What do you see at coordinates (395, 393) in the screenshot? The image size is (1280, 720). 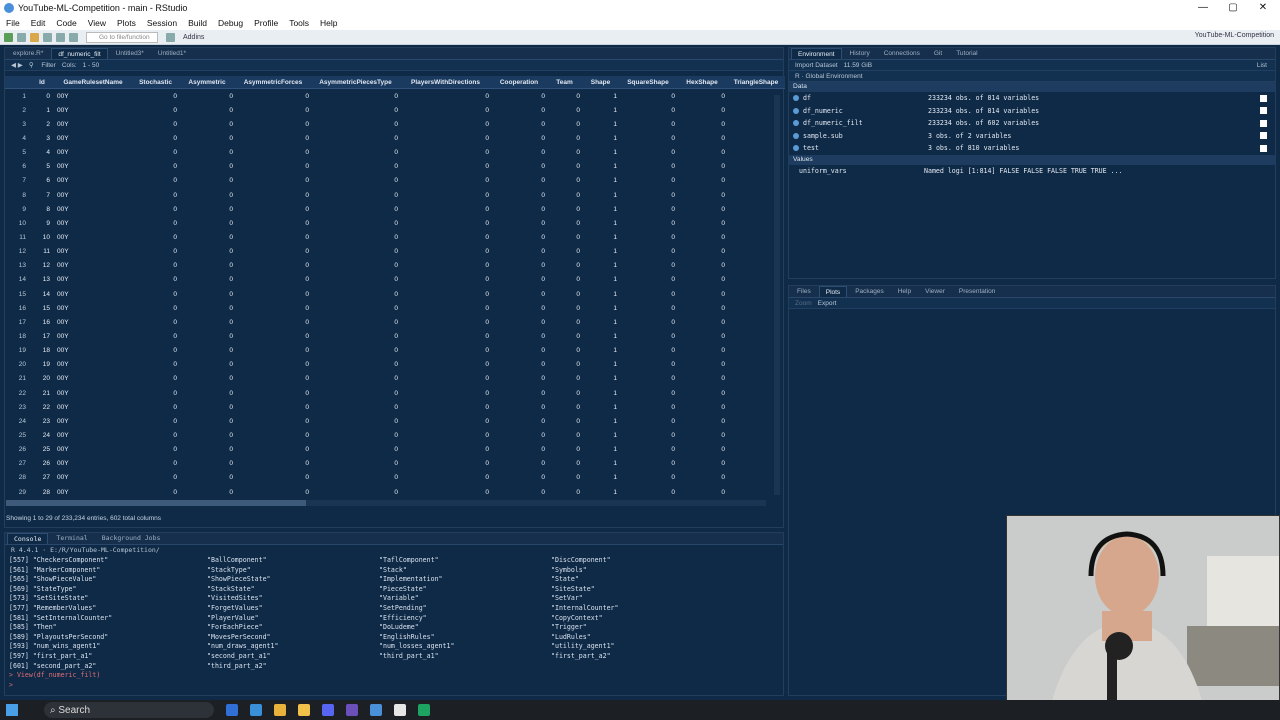 I see `table-row: 22 21 00Y 0 0 0 0 0 0 0 1 0 0` at bounding box center [395, 393].